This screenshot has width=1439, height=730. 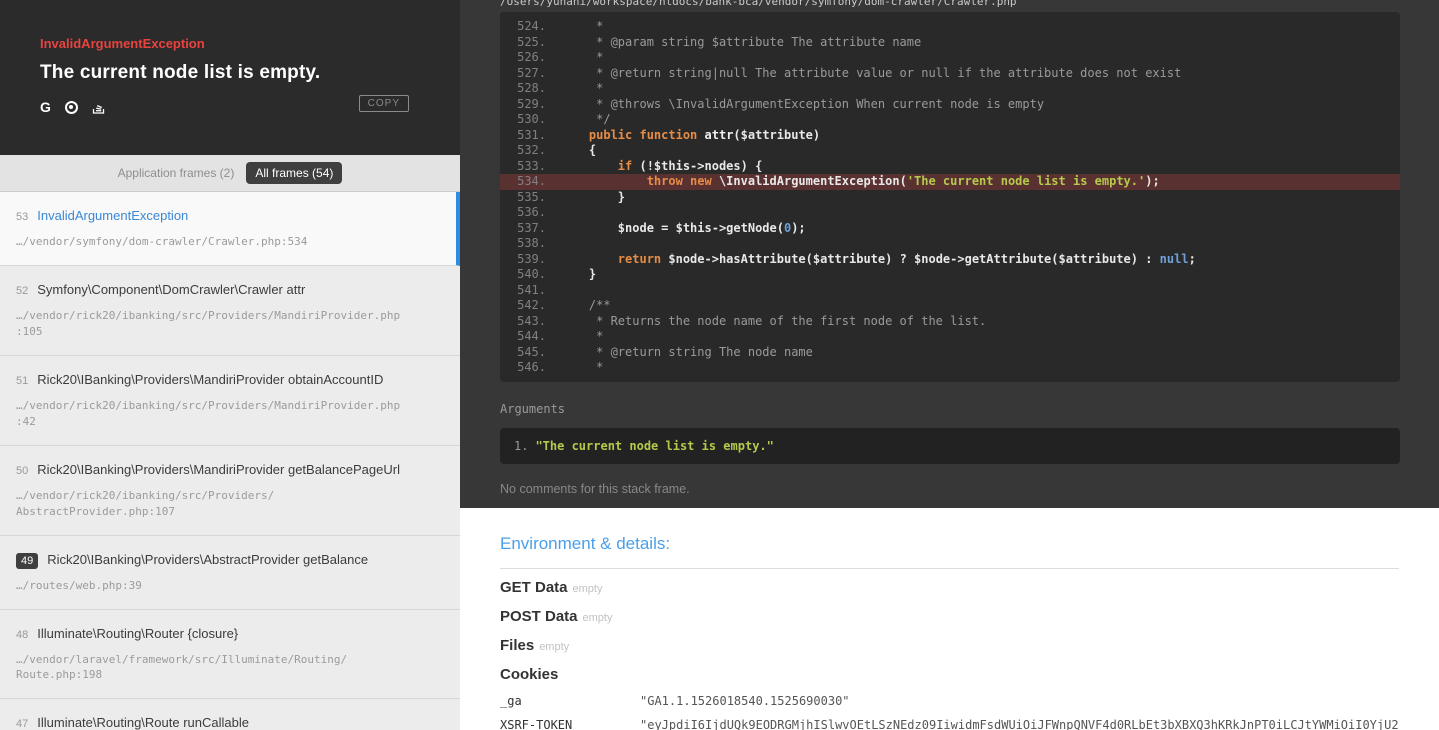 I want to click on code-line: 544. *, so click(x=950, y=337).